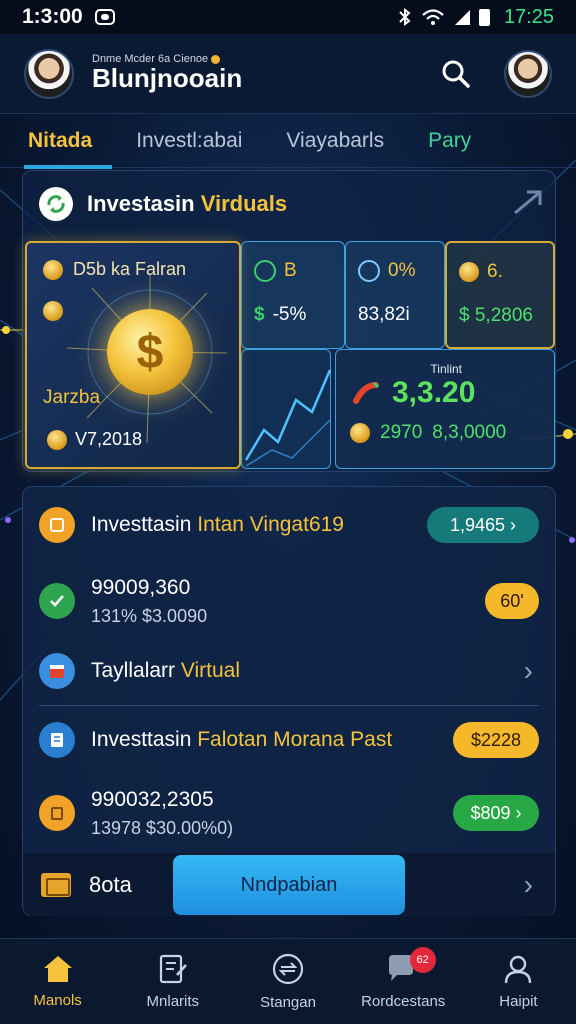 This screenshot has height=1024, width=576. I want to click on value-tile-main: 3,3.20, so click(413, 393).